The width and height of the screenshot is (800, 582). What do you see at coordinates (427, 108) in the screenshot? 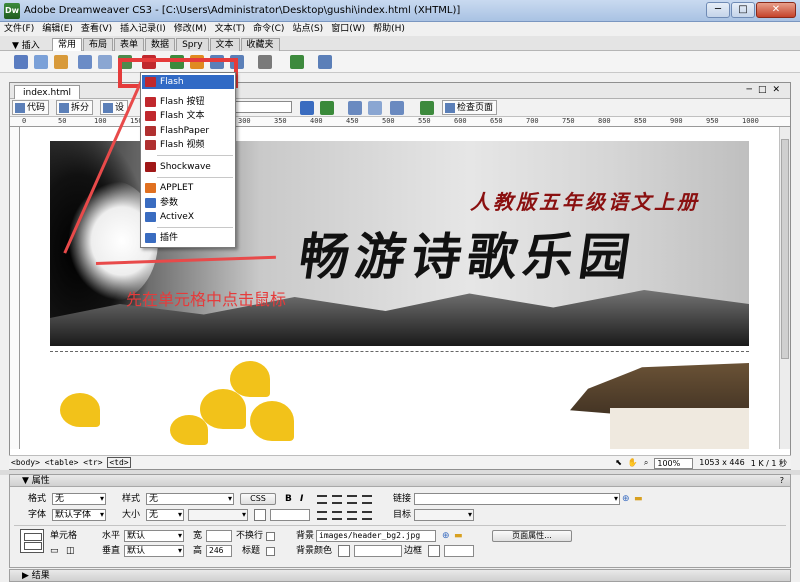
I see `validate-icon` at bounding box center [427, 108].